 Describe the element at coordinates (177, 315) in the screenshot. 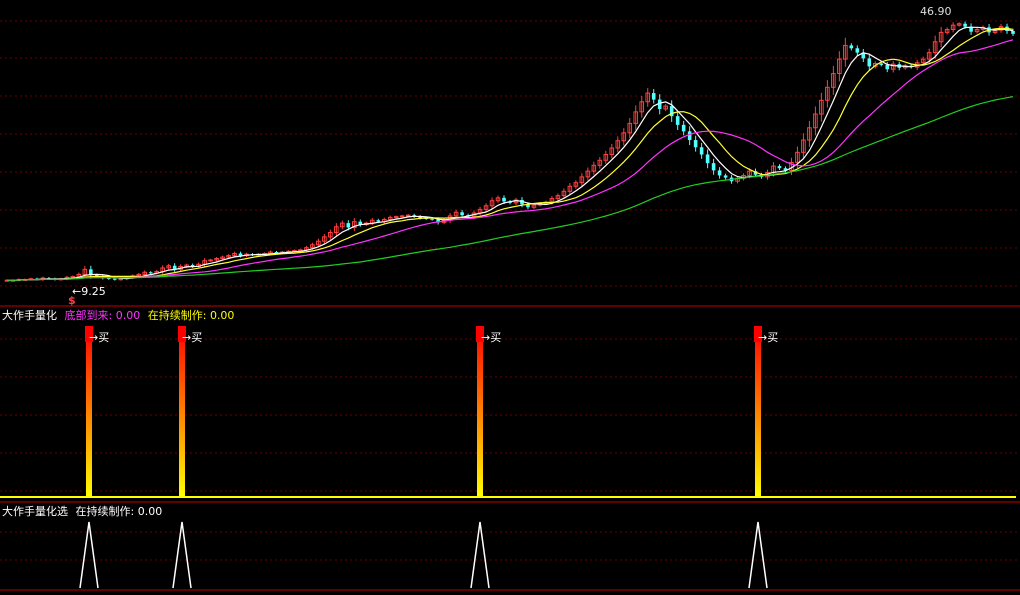

I see `indicator1-field2-label: 在持续制作:` at that location.